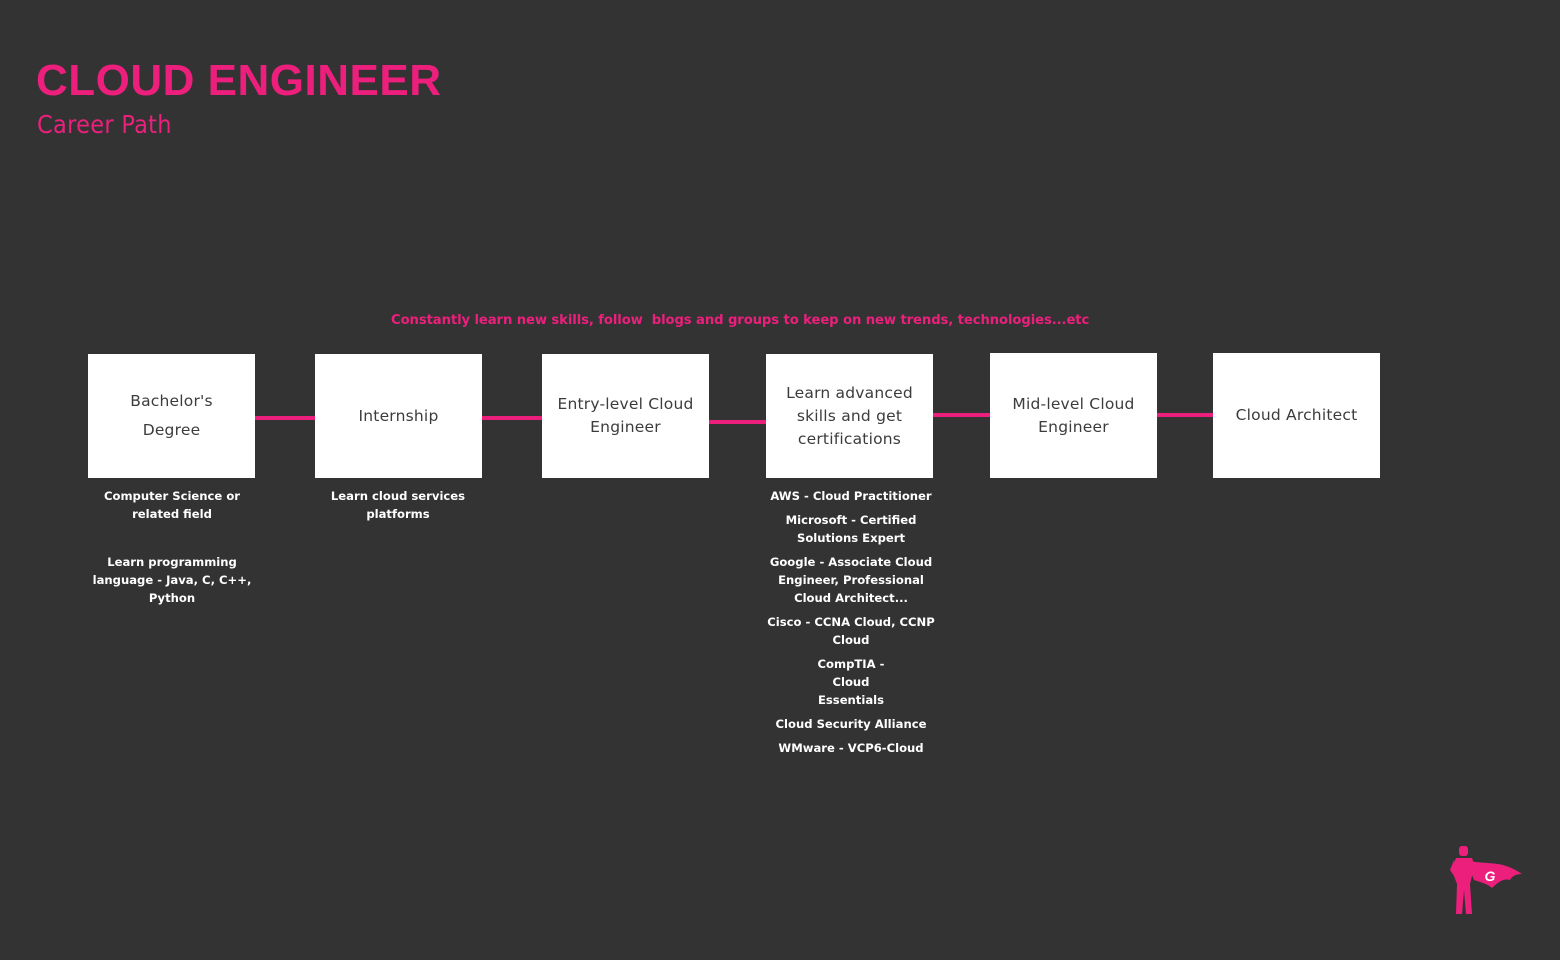  I want to click on page-subtitle: Career Path, so click(104, 124).